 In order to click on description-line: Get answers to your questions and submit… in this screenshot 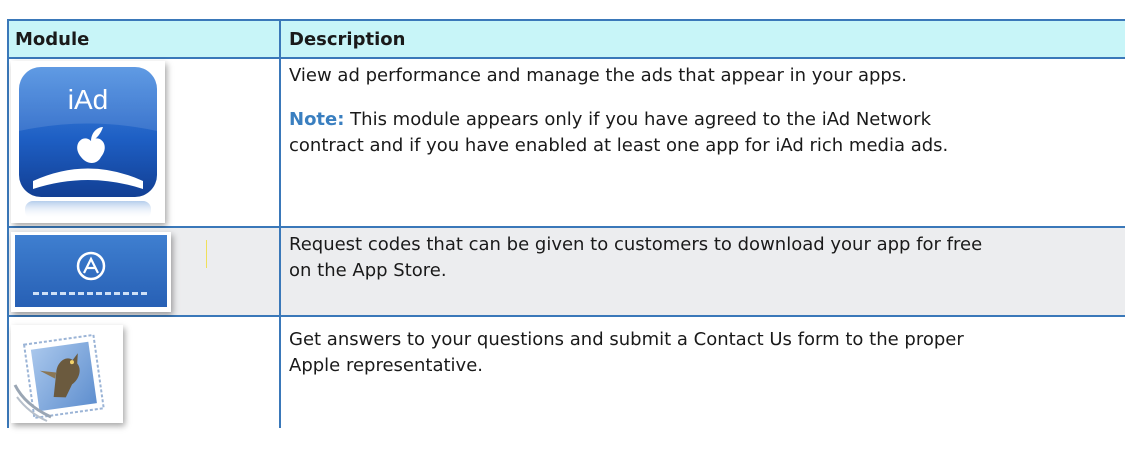, I will do `click(626, 339)`.